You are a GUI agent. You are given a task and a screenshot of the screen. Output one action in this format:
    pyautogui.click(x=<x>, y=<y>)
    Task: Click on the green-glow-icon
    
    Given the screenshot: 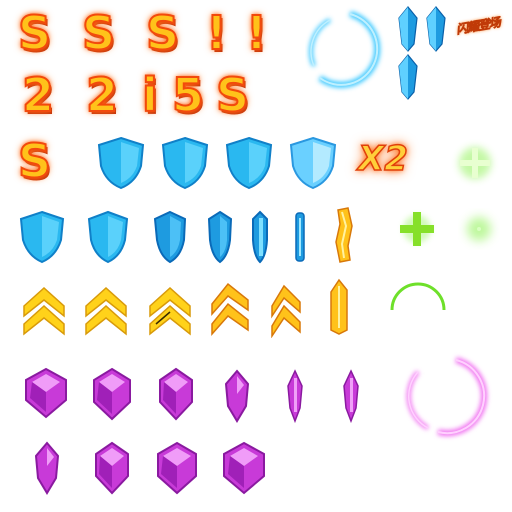 What is the action you would take?
    pyautogui.click(x=479, y=229)
    